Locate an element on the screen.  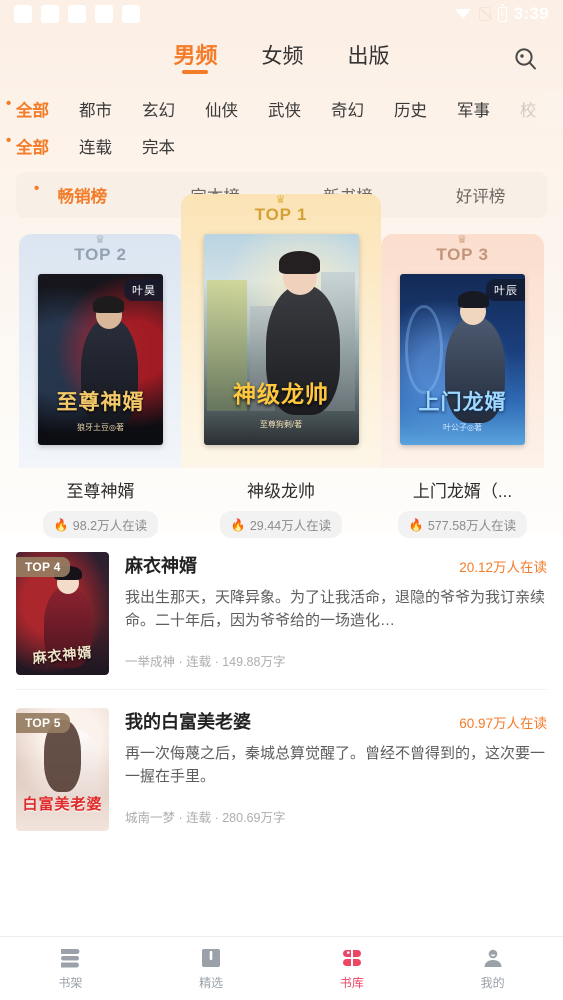
bookshelf-icon is located at coordinates (70, 958).